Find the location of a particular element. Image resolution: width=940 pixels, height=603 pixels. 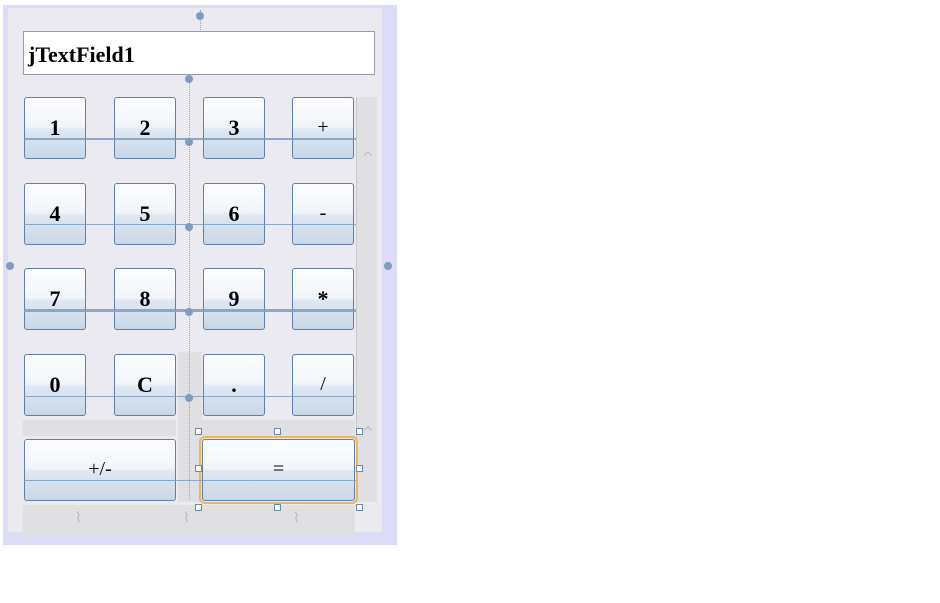

digit-9-button: 9 is located at coordinates (234, 299).